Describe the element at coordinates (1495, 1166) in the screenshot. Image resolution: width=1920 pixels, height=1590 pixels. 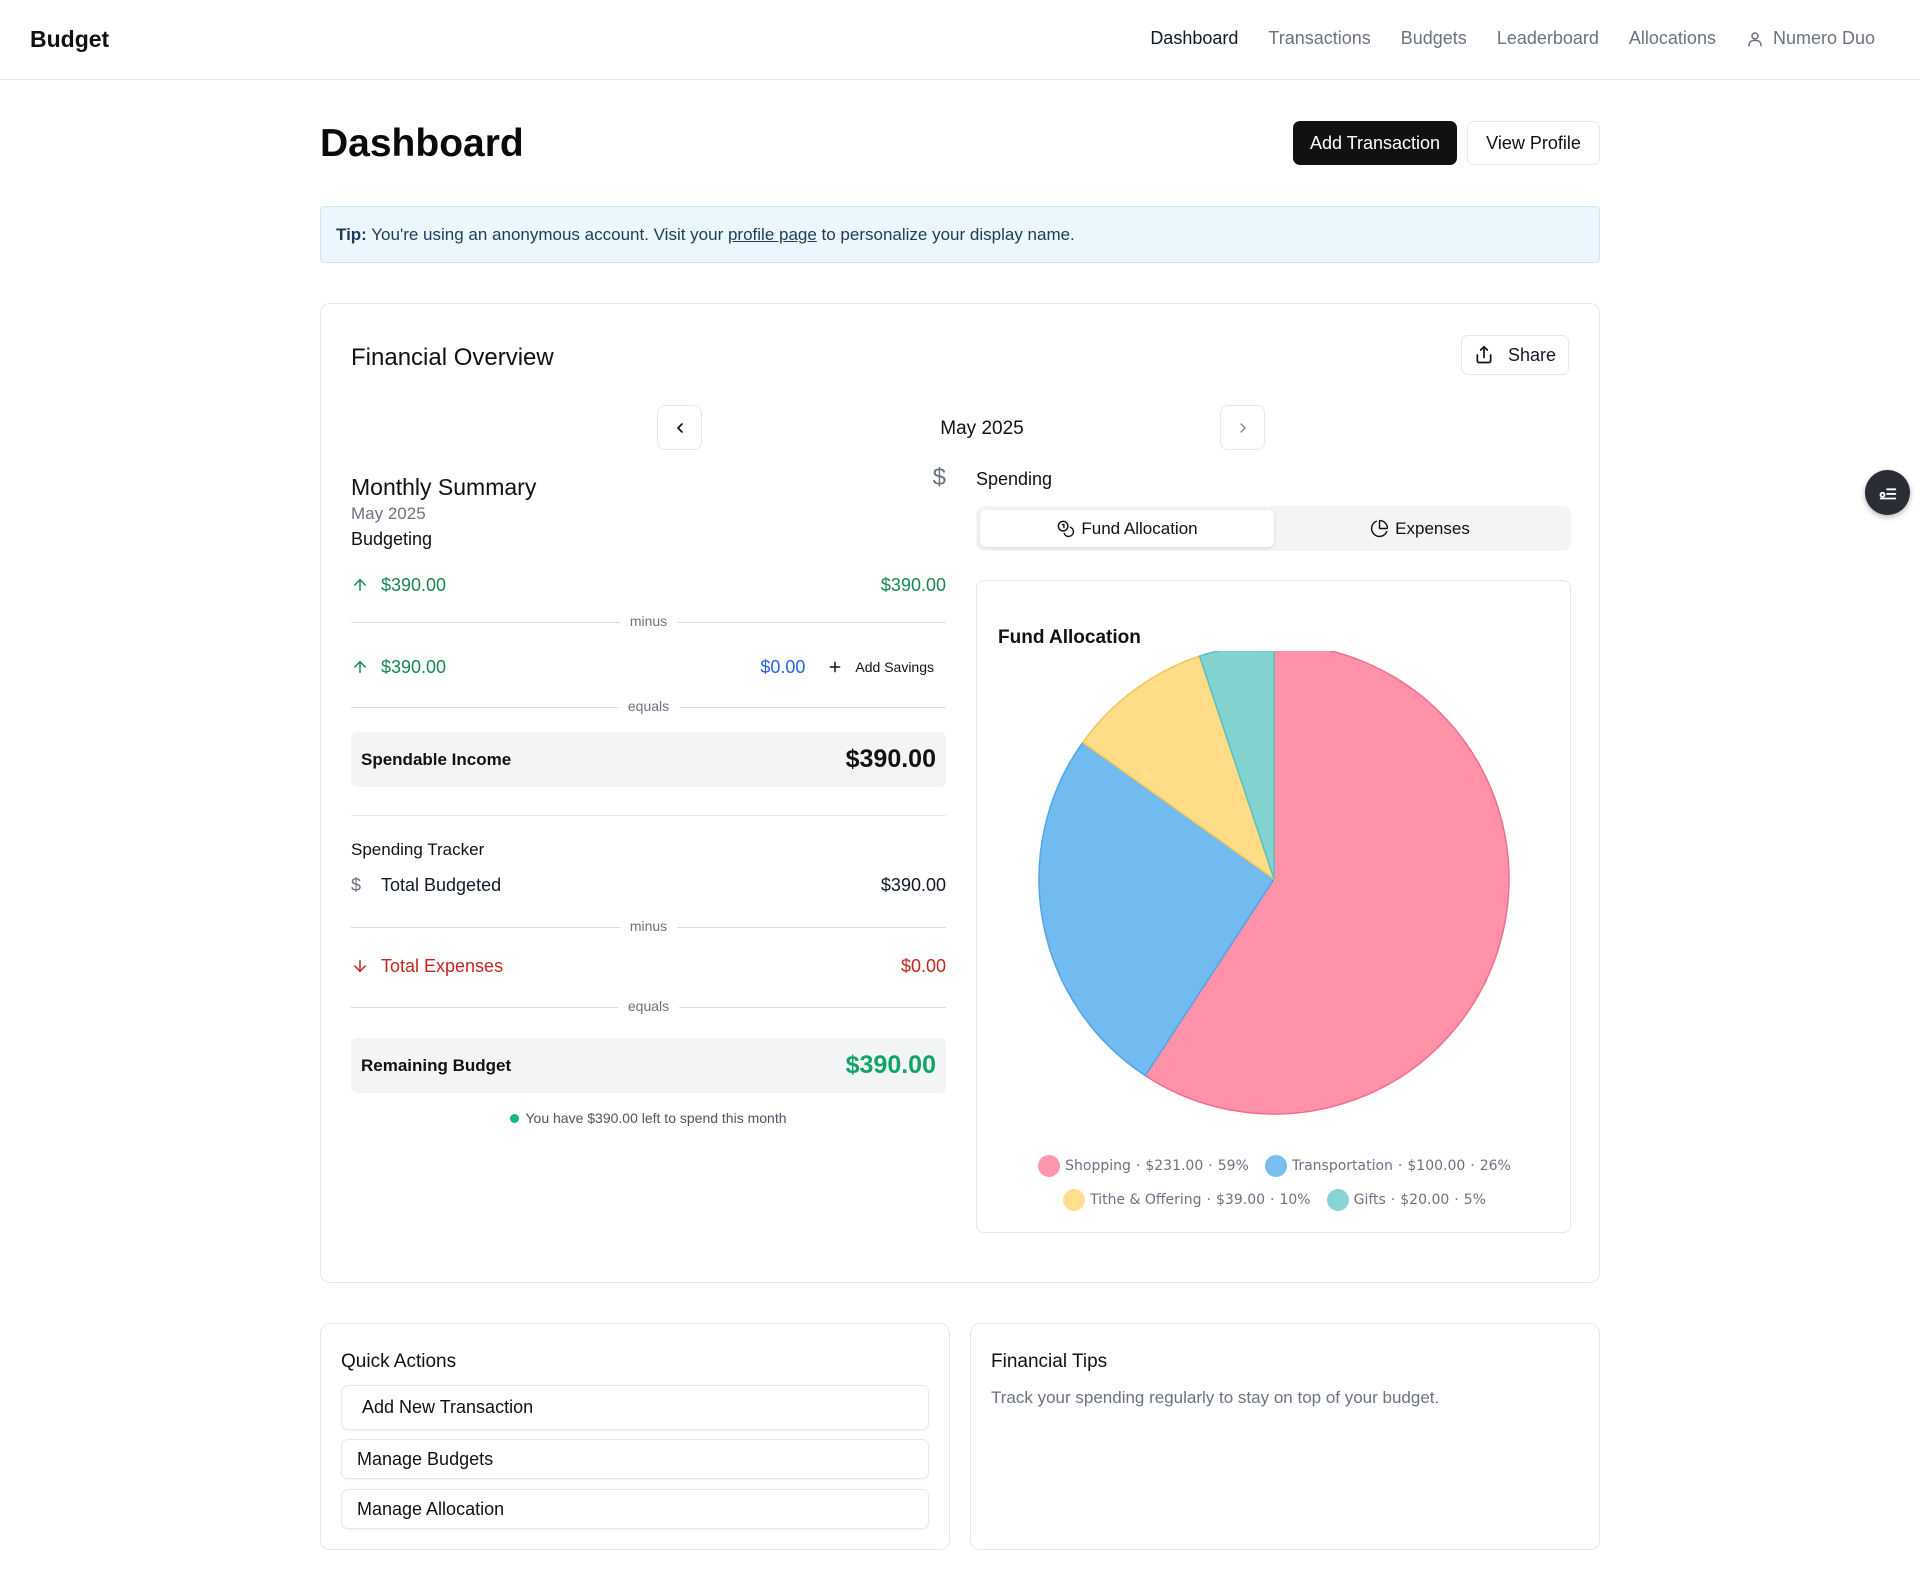
I see `legend-percent: 26%` at that location.